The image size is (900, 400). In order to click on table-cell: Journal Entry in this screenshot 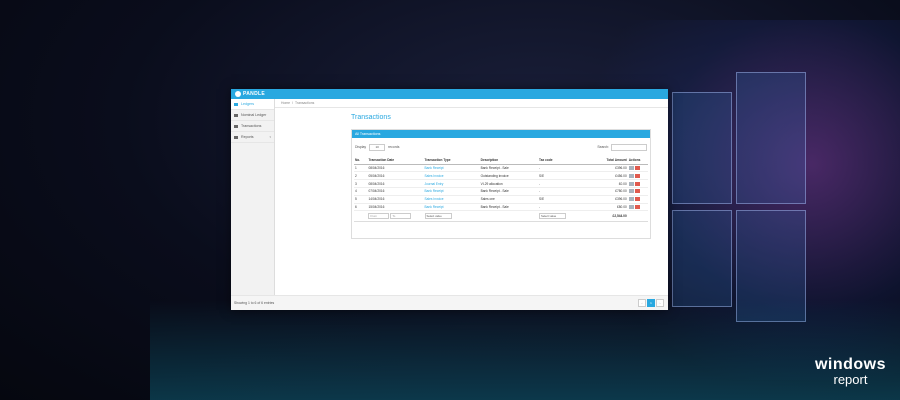, I will do `click(451, 183)`.